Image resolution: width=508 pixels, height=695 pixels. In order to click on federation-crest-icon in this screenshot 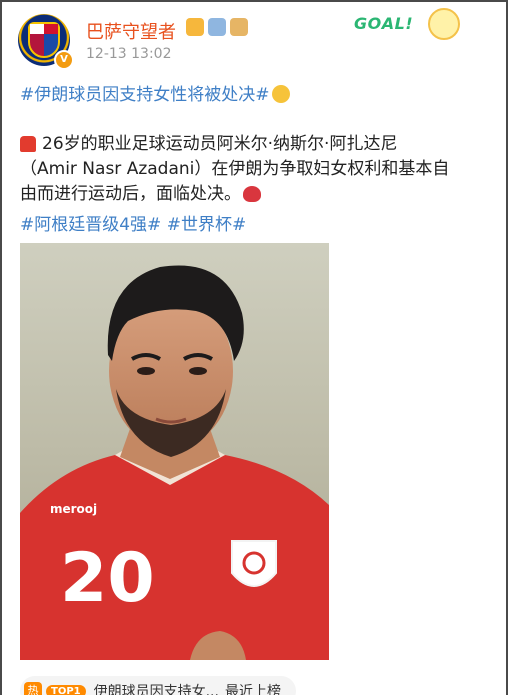, I will do `click(254, 563)`.